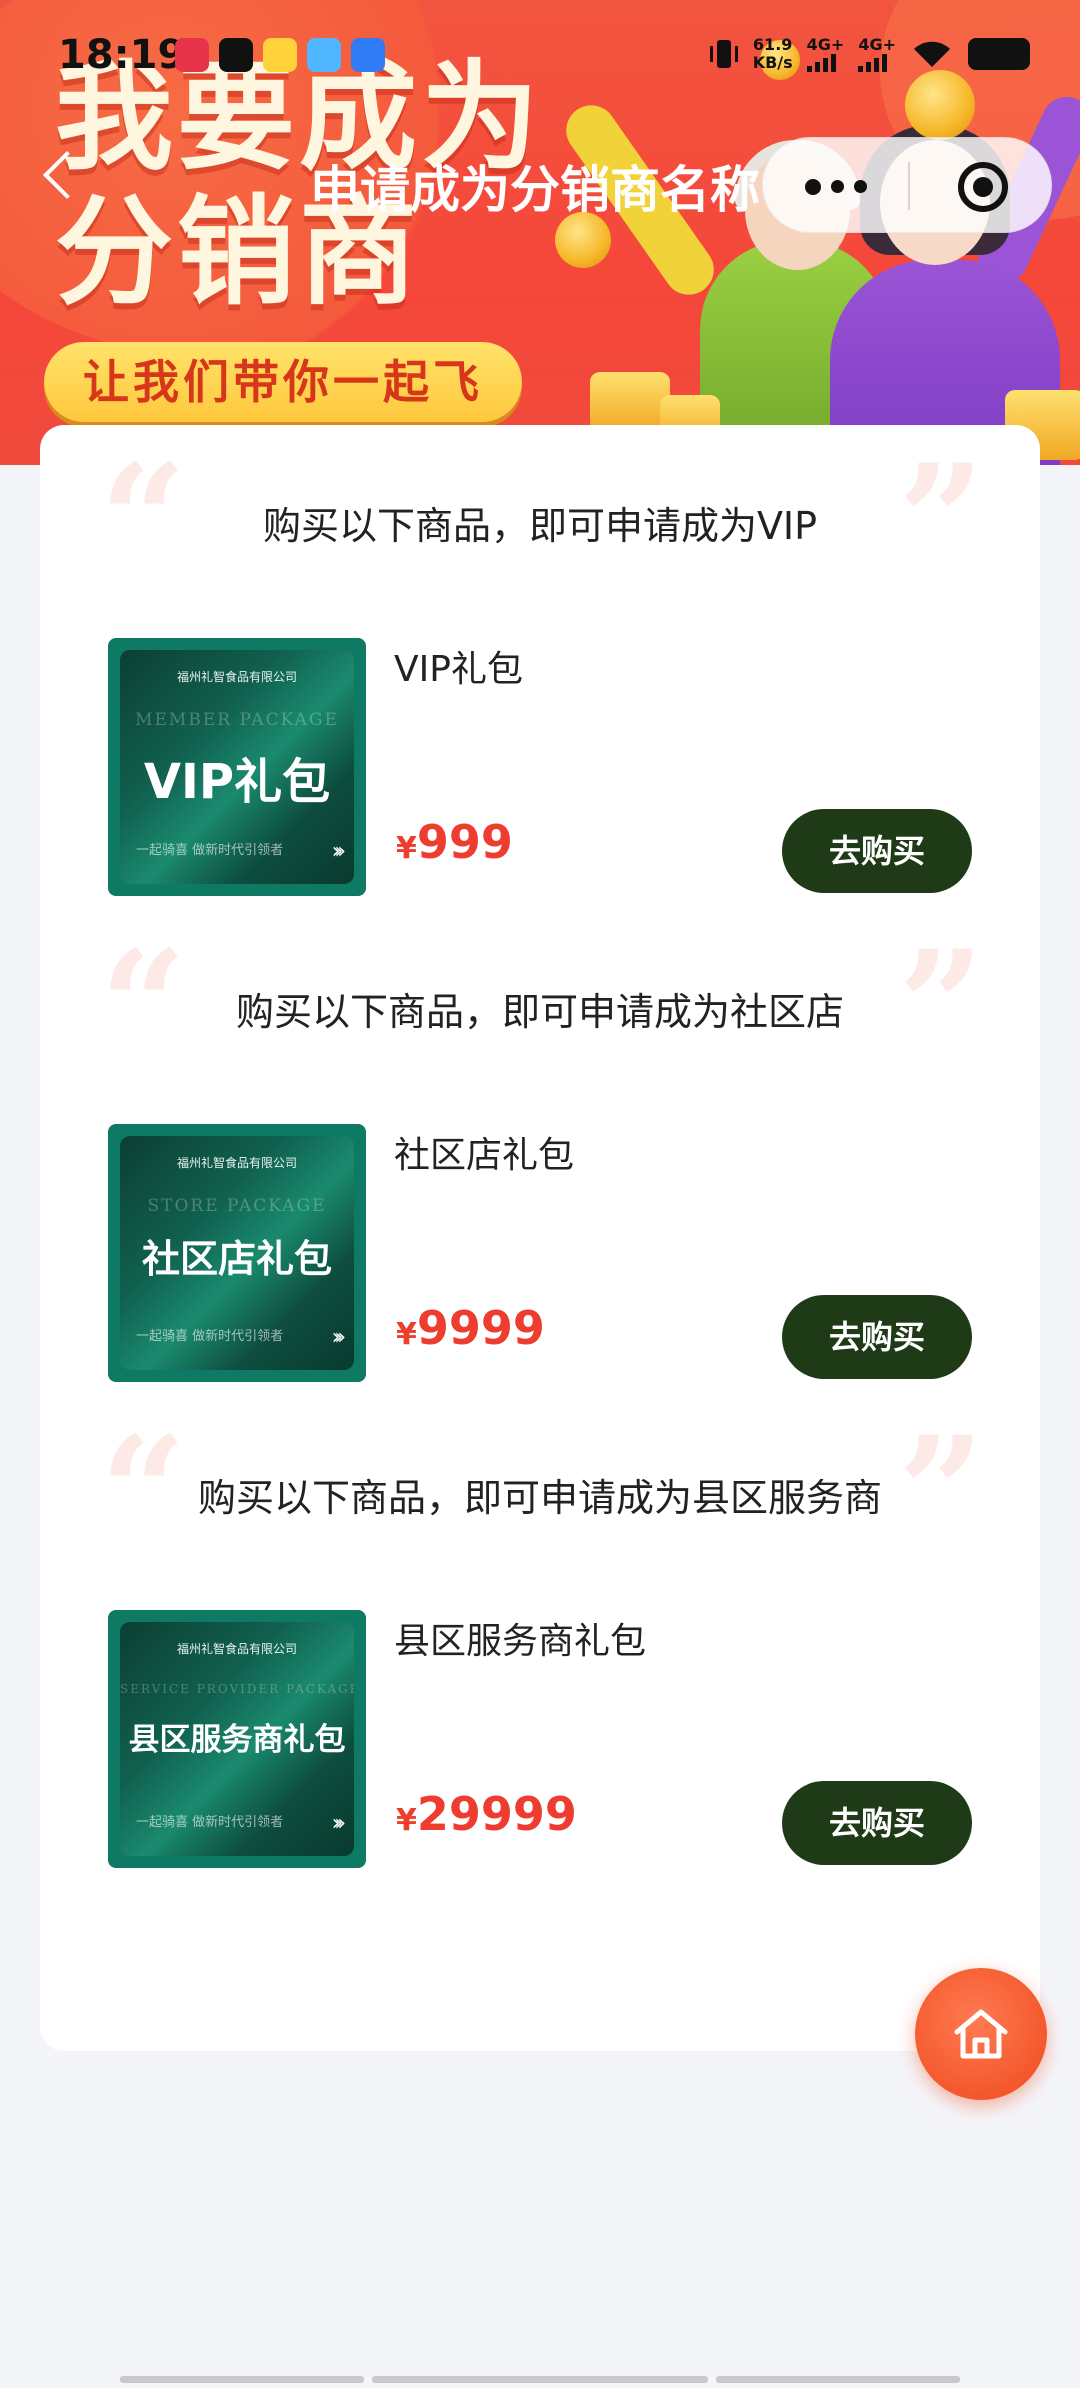 The width and height of the screenshot is (1080, 2388). What do you see at coordinates (496, 1814) in the screenshot?
I see `price-value: 29999` at bounding box center [496, 1814].